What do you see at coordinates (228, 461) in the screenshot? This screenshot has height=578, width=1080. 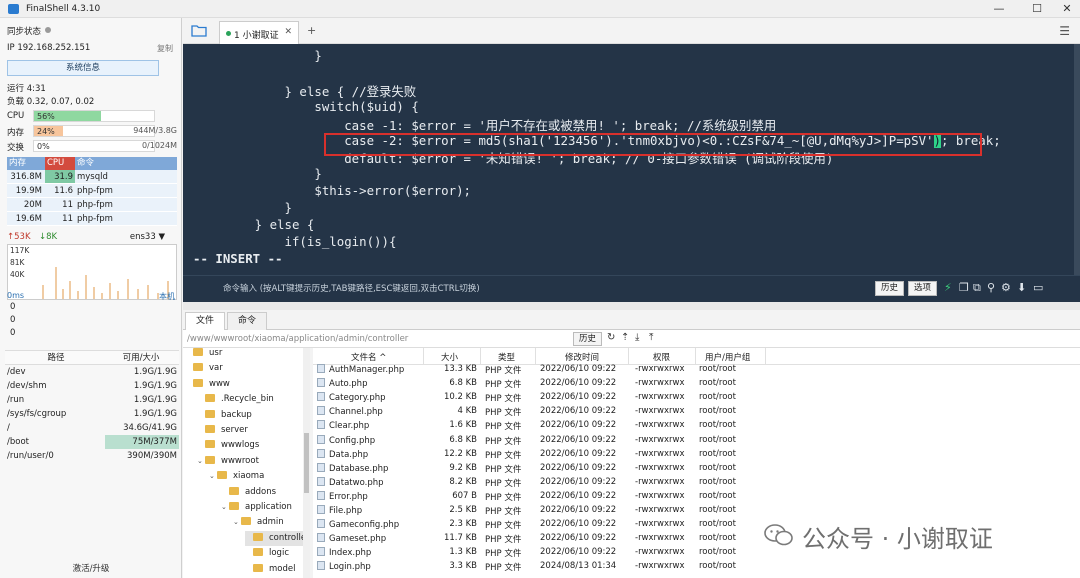 I see `tree-item: ⌄ wwwroot` at bounding box center [228, 461].